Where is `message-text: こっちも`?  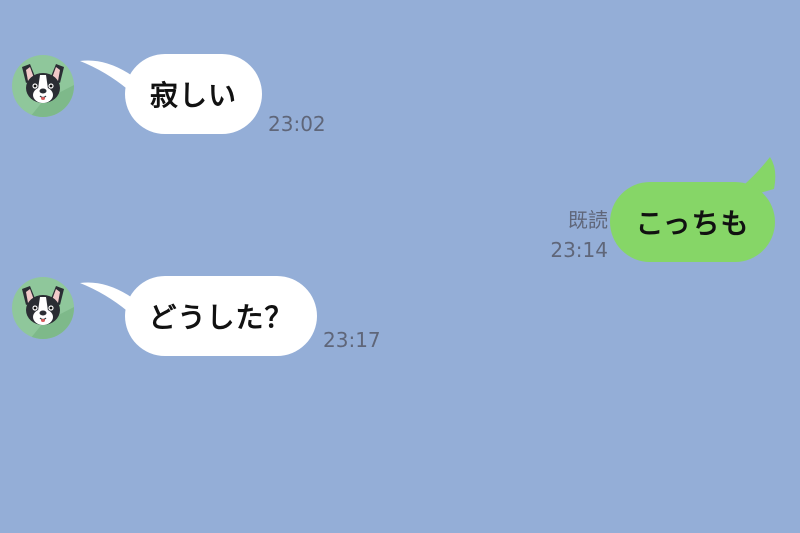 message-text: こっちも is located at coordinates (692, 223).